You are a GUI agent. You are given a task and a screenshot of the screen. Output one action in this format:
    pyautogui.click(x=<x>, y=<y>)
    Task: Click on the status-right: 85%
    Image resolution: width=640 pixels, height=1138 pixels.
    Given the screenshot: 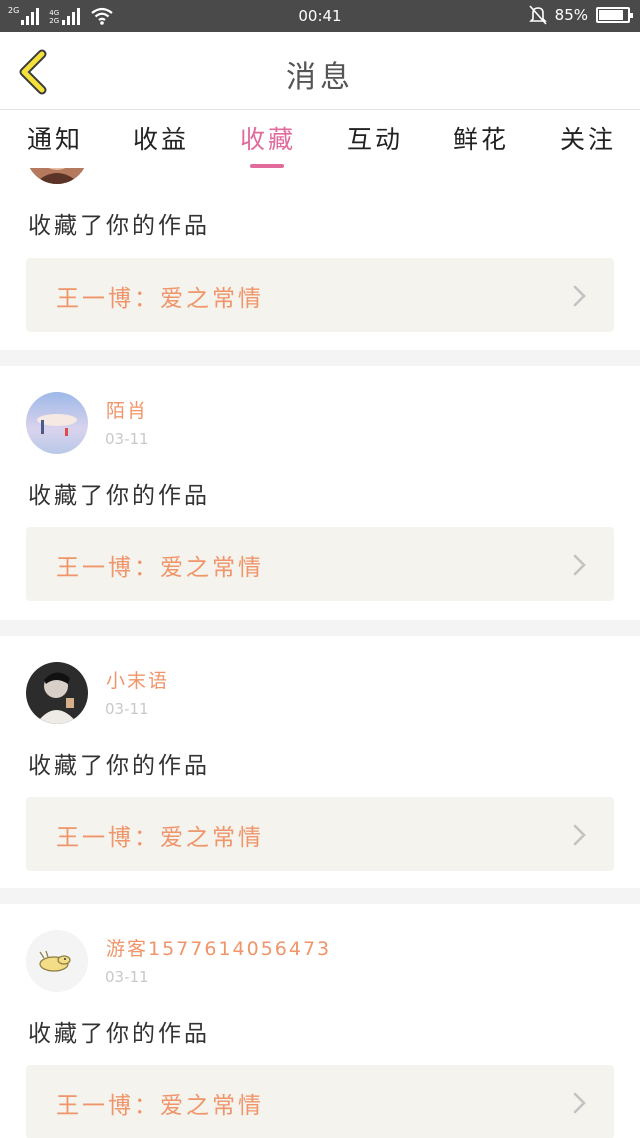 What is the action you would take?
    pyautogui.click(x=580, y=15)
    